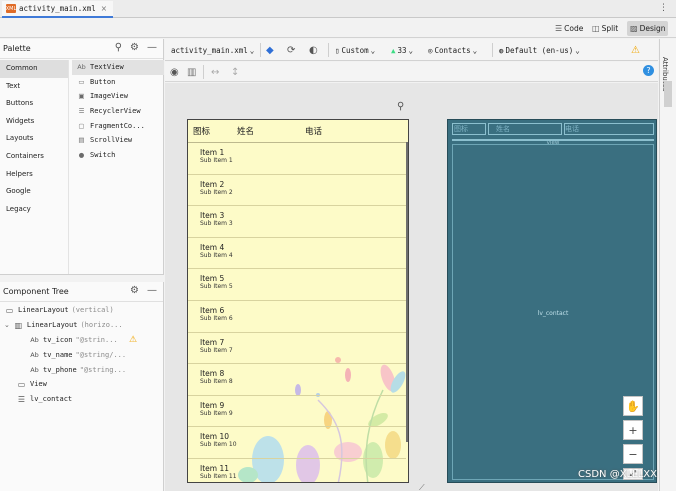 This screenshot has height=491, width=676. What do you see at coordinates (297, 349) in the screenshot?
I see `list-item: Item 7 Sub Item 7` at bounding box center [297, 349].